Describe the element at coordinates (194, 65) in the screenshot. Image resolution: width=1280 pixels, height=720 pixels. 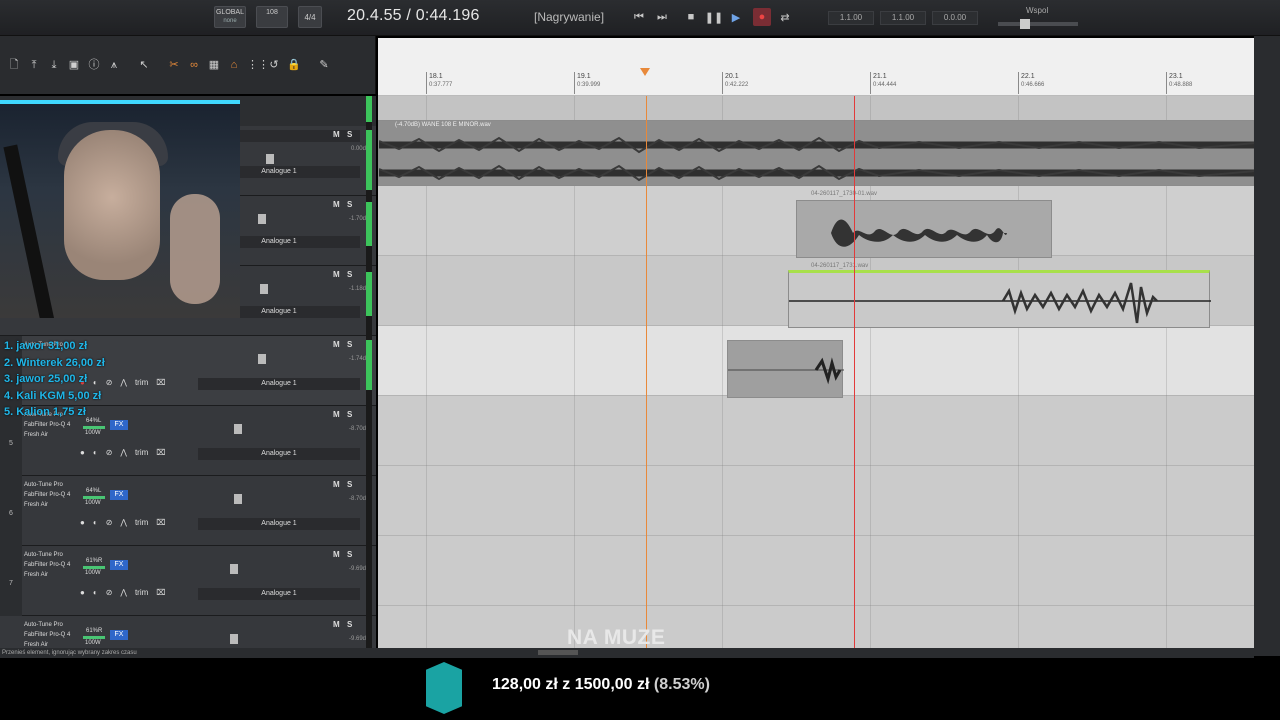
I see `link-icon: ∞` at that location.